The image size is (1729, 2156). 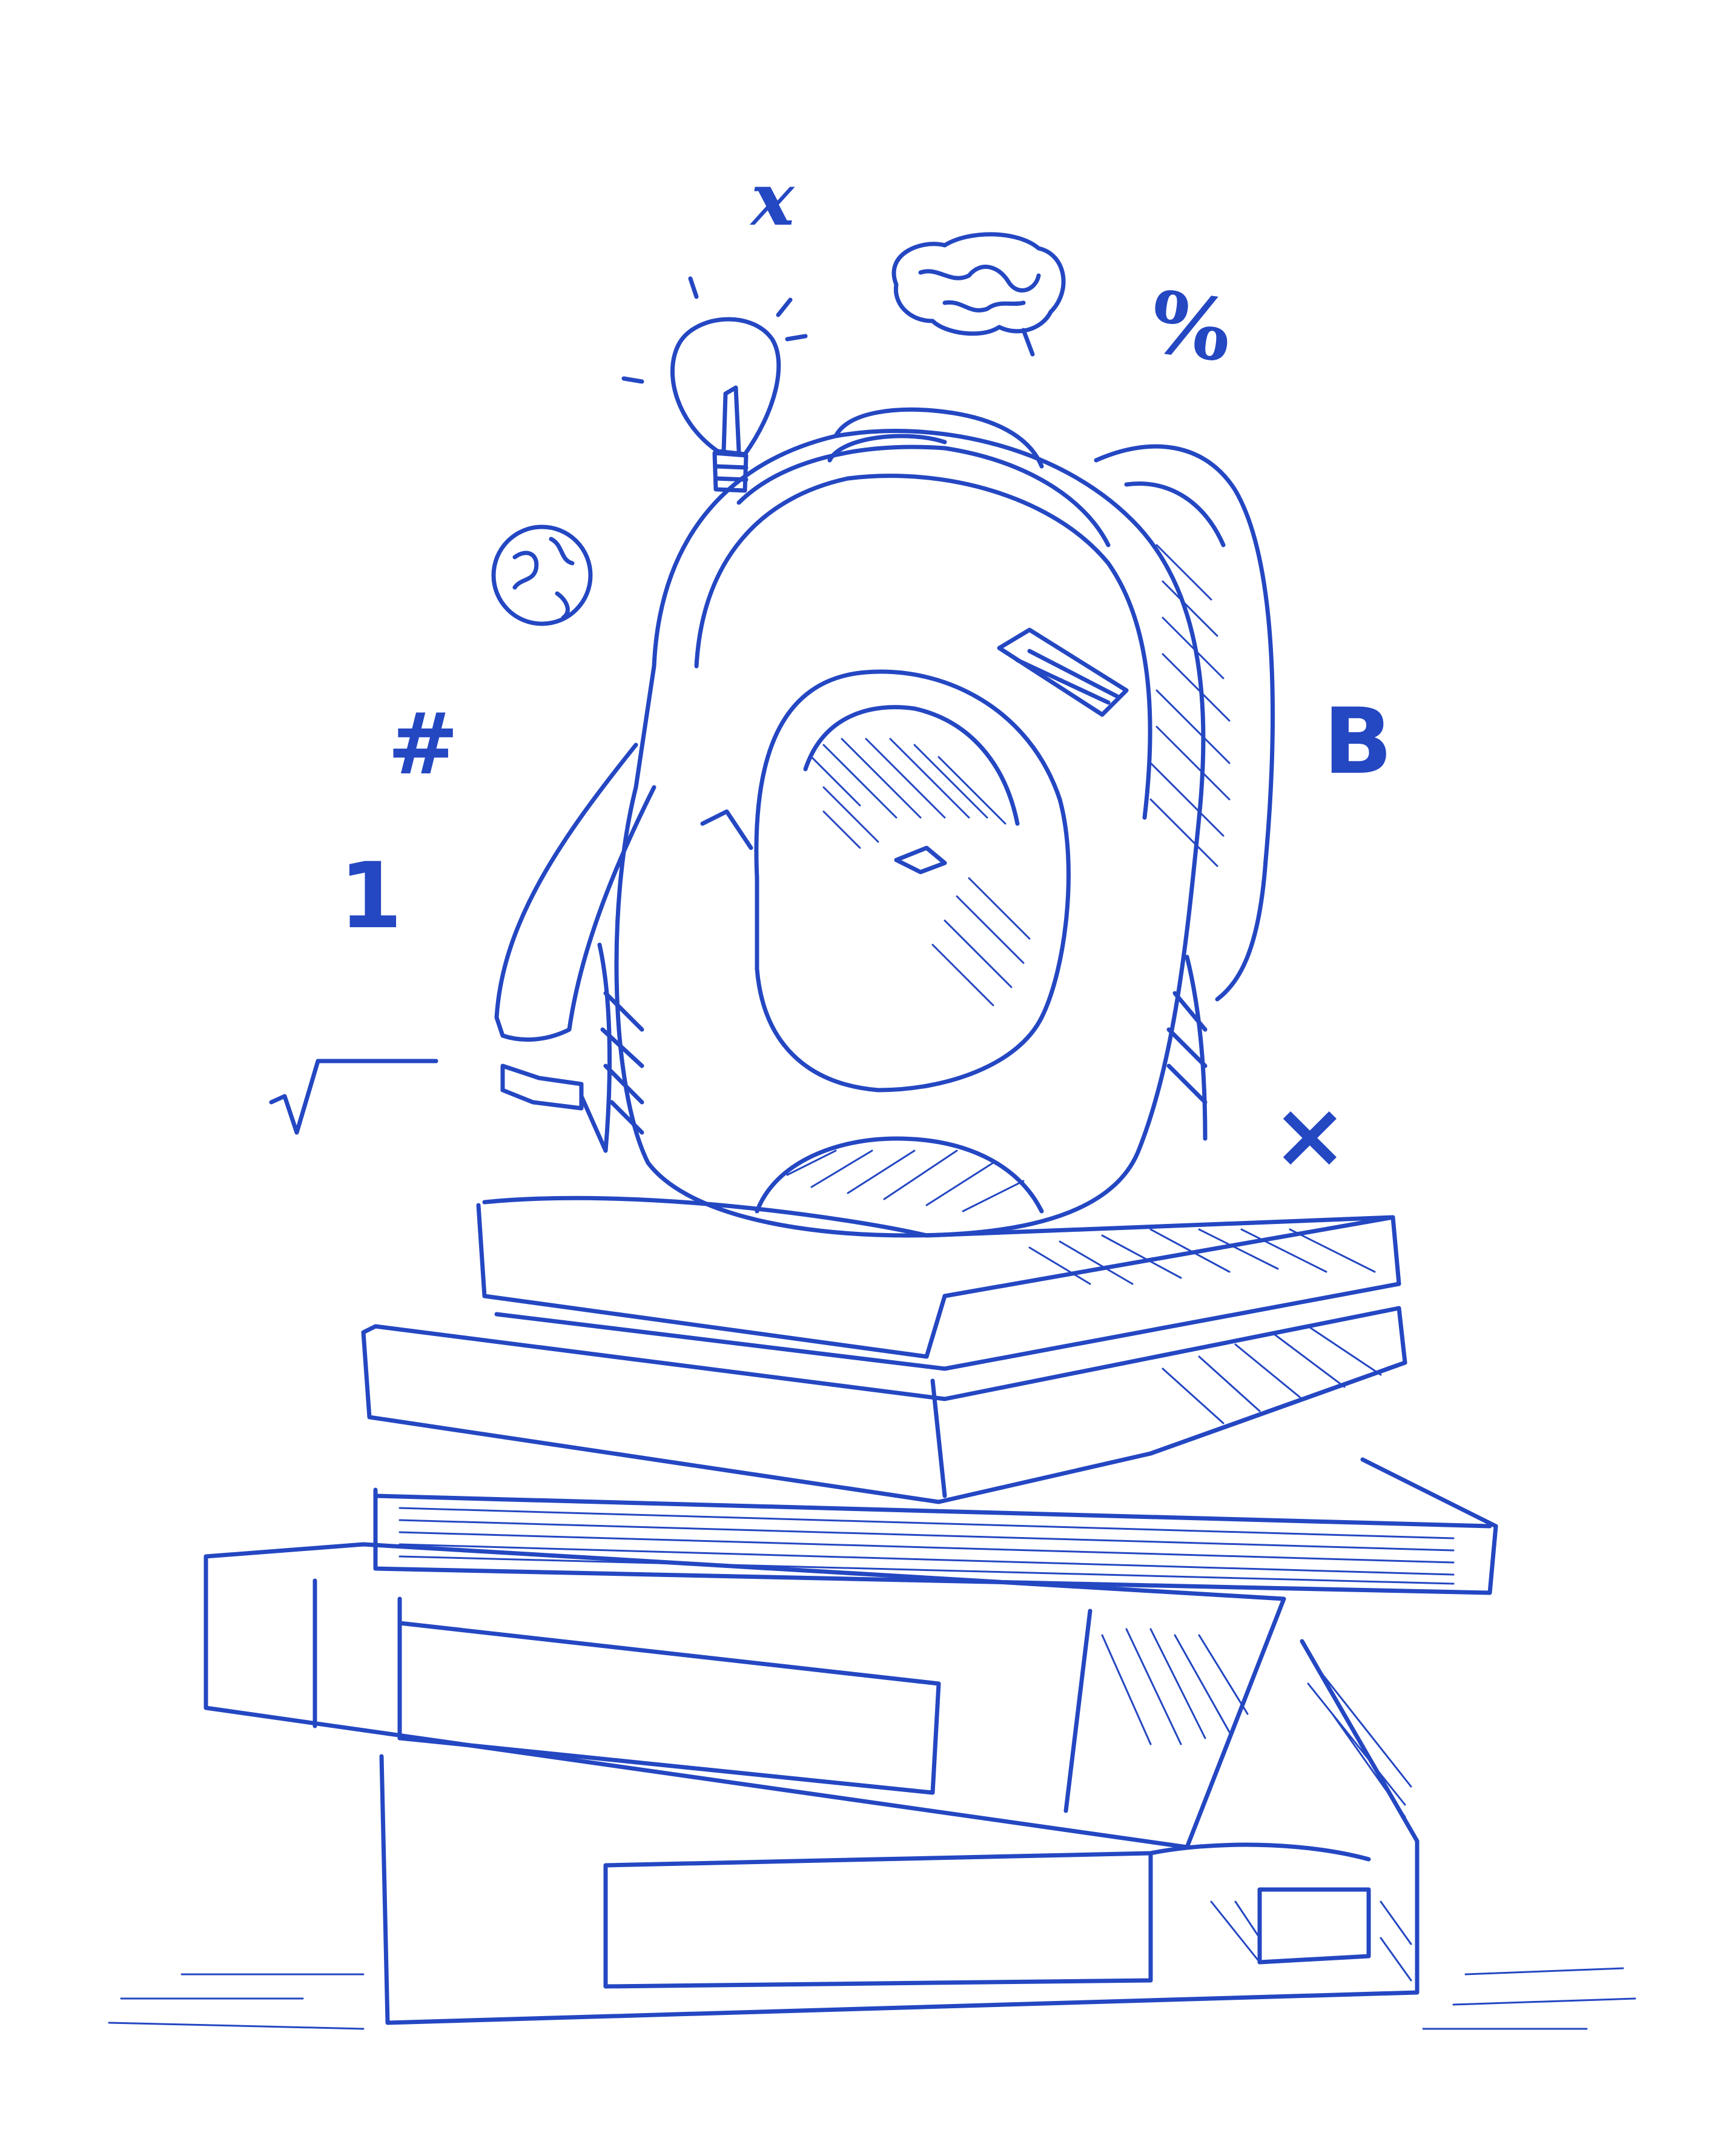 I want to click on multiply-doodle: ×, so click(x=1310, y=1135).